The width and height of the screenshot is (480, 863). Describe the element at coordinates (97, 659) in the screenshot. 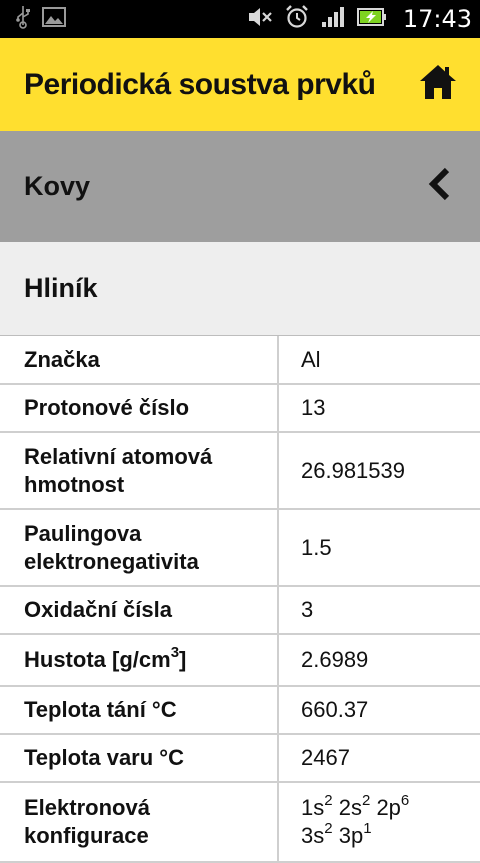

I see `density-label-text: Hustota [g/cm` at that location.